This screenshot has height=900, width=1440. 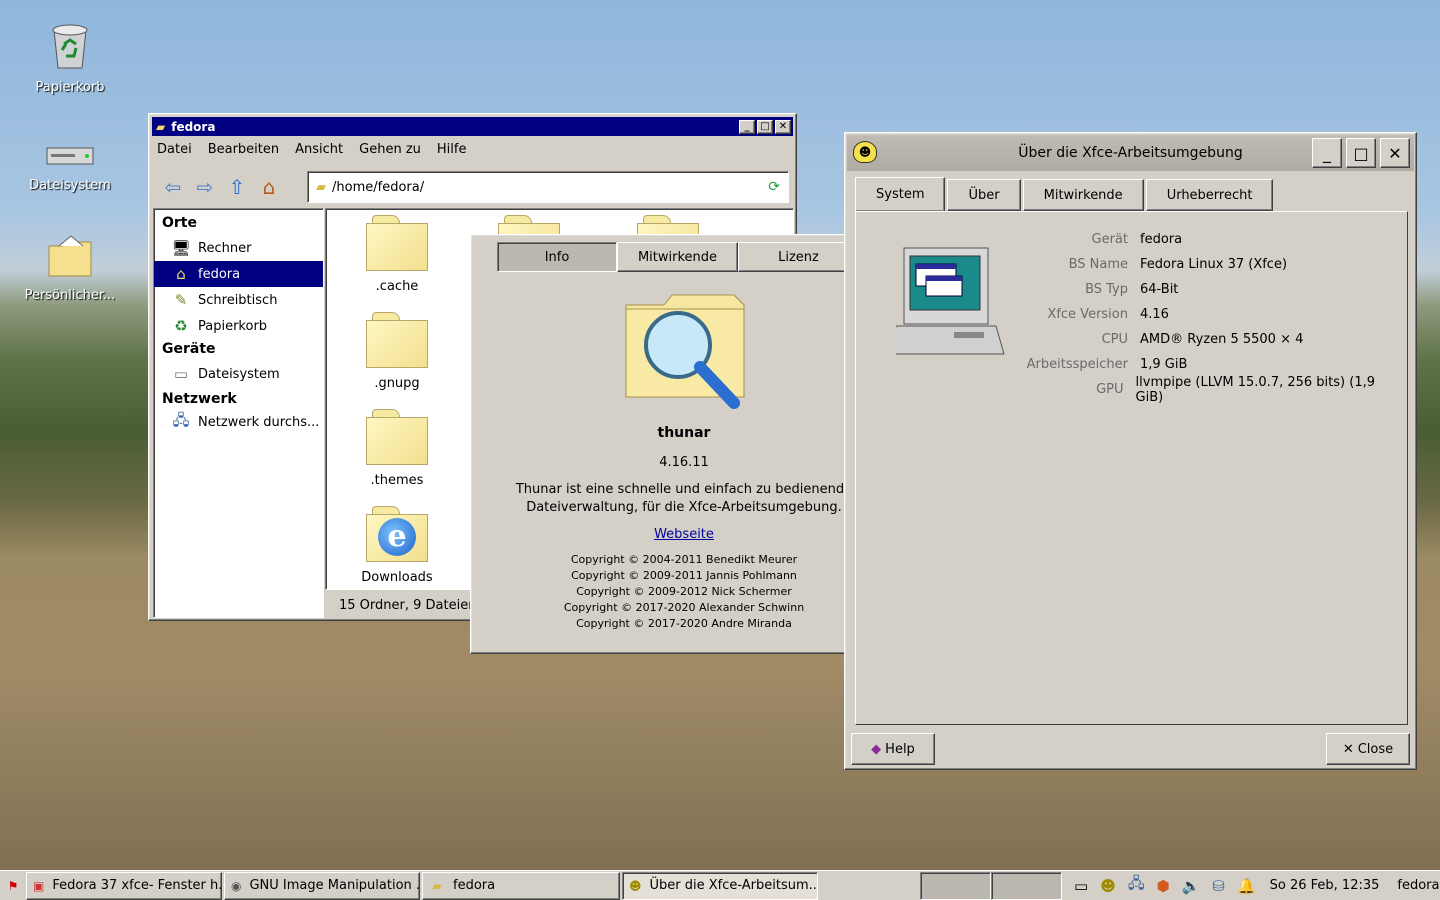 What do you see at coordinates (798, 257) in the screenshot?
I see `tab-lizenz: Lizenz` at bounding box center [798, 257].